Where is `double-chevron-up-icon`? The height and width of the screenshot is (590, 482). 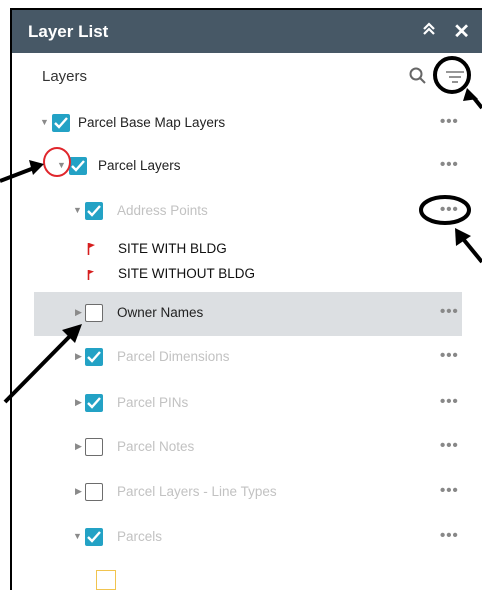 double-chevron-up-icon is located at coordinates (429, 30).